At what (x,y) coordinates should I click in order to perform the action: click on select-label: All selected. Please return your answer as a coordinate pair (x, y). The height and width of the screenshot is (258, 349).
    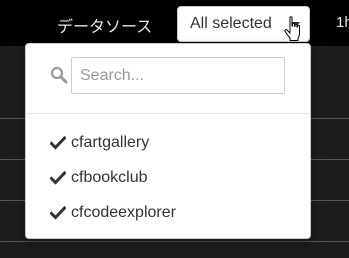
    Looking at the image, I should click on (231, 23).